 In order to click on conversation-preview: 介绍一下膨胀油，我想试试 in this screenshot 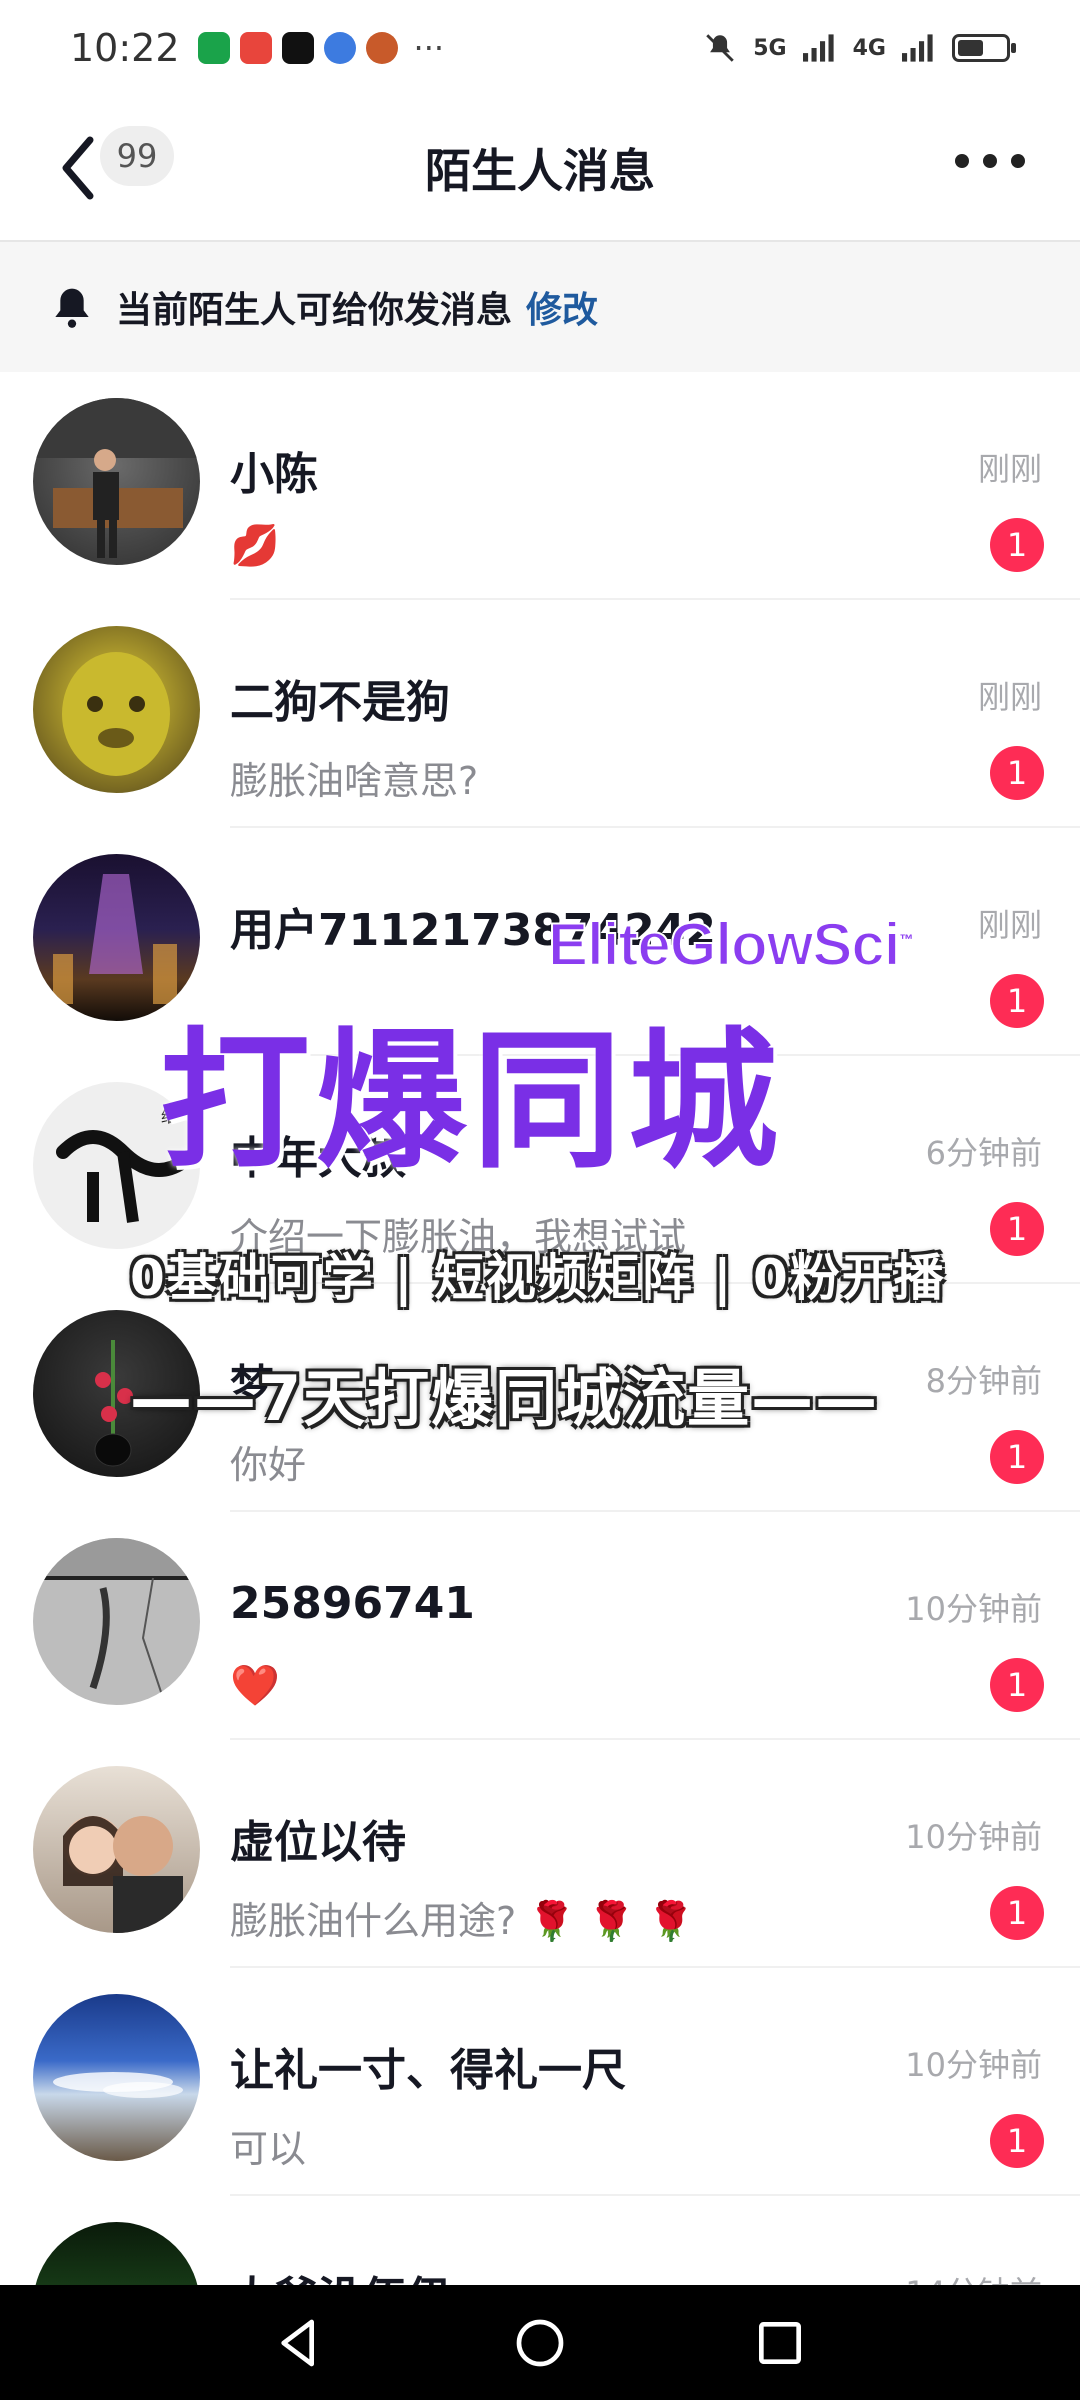, I will do `click(458, 1237)`.